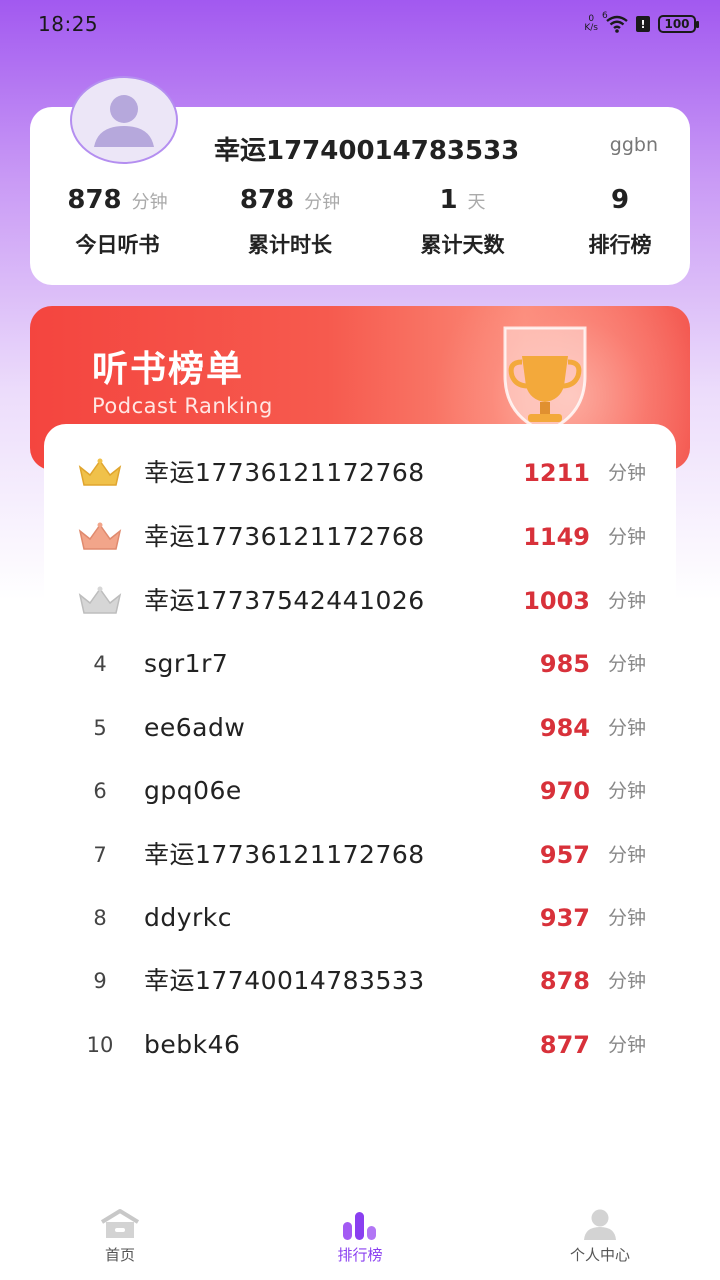 This screenshot has height=1280, width=720. Describe the element at coordinates (599, 1255) in the screenshot. I see `nav-label: 个人中心` at that location.